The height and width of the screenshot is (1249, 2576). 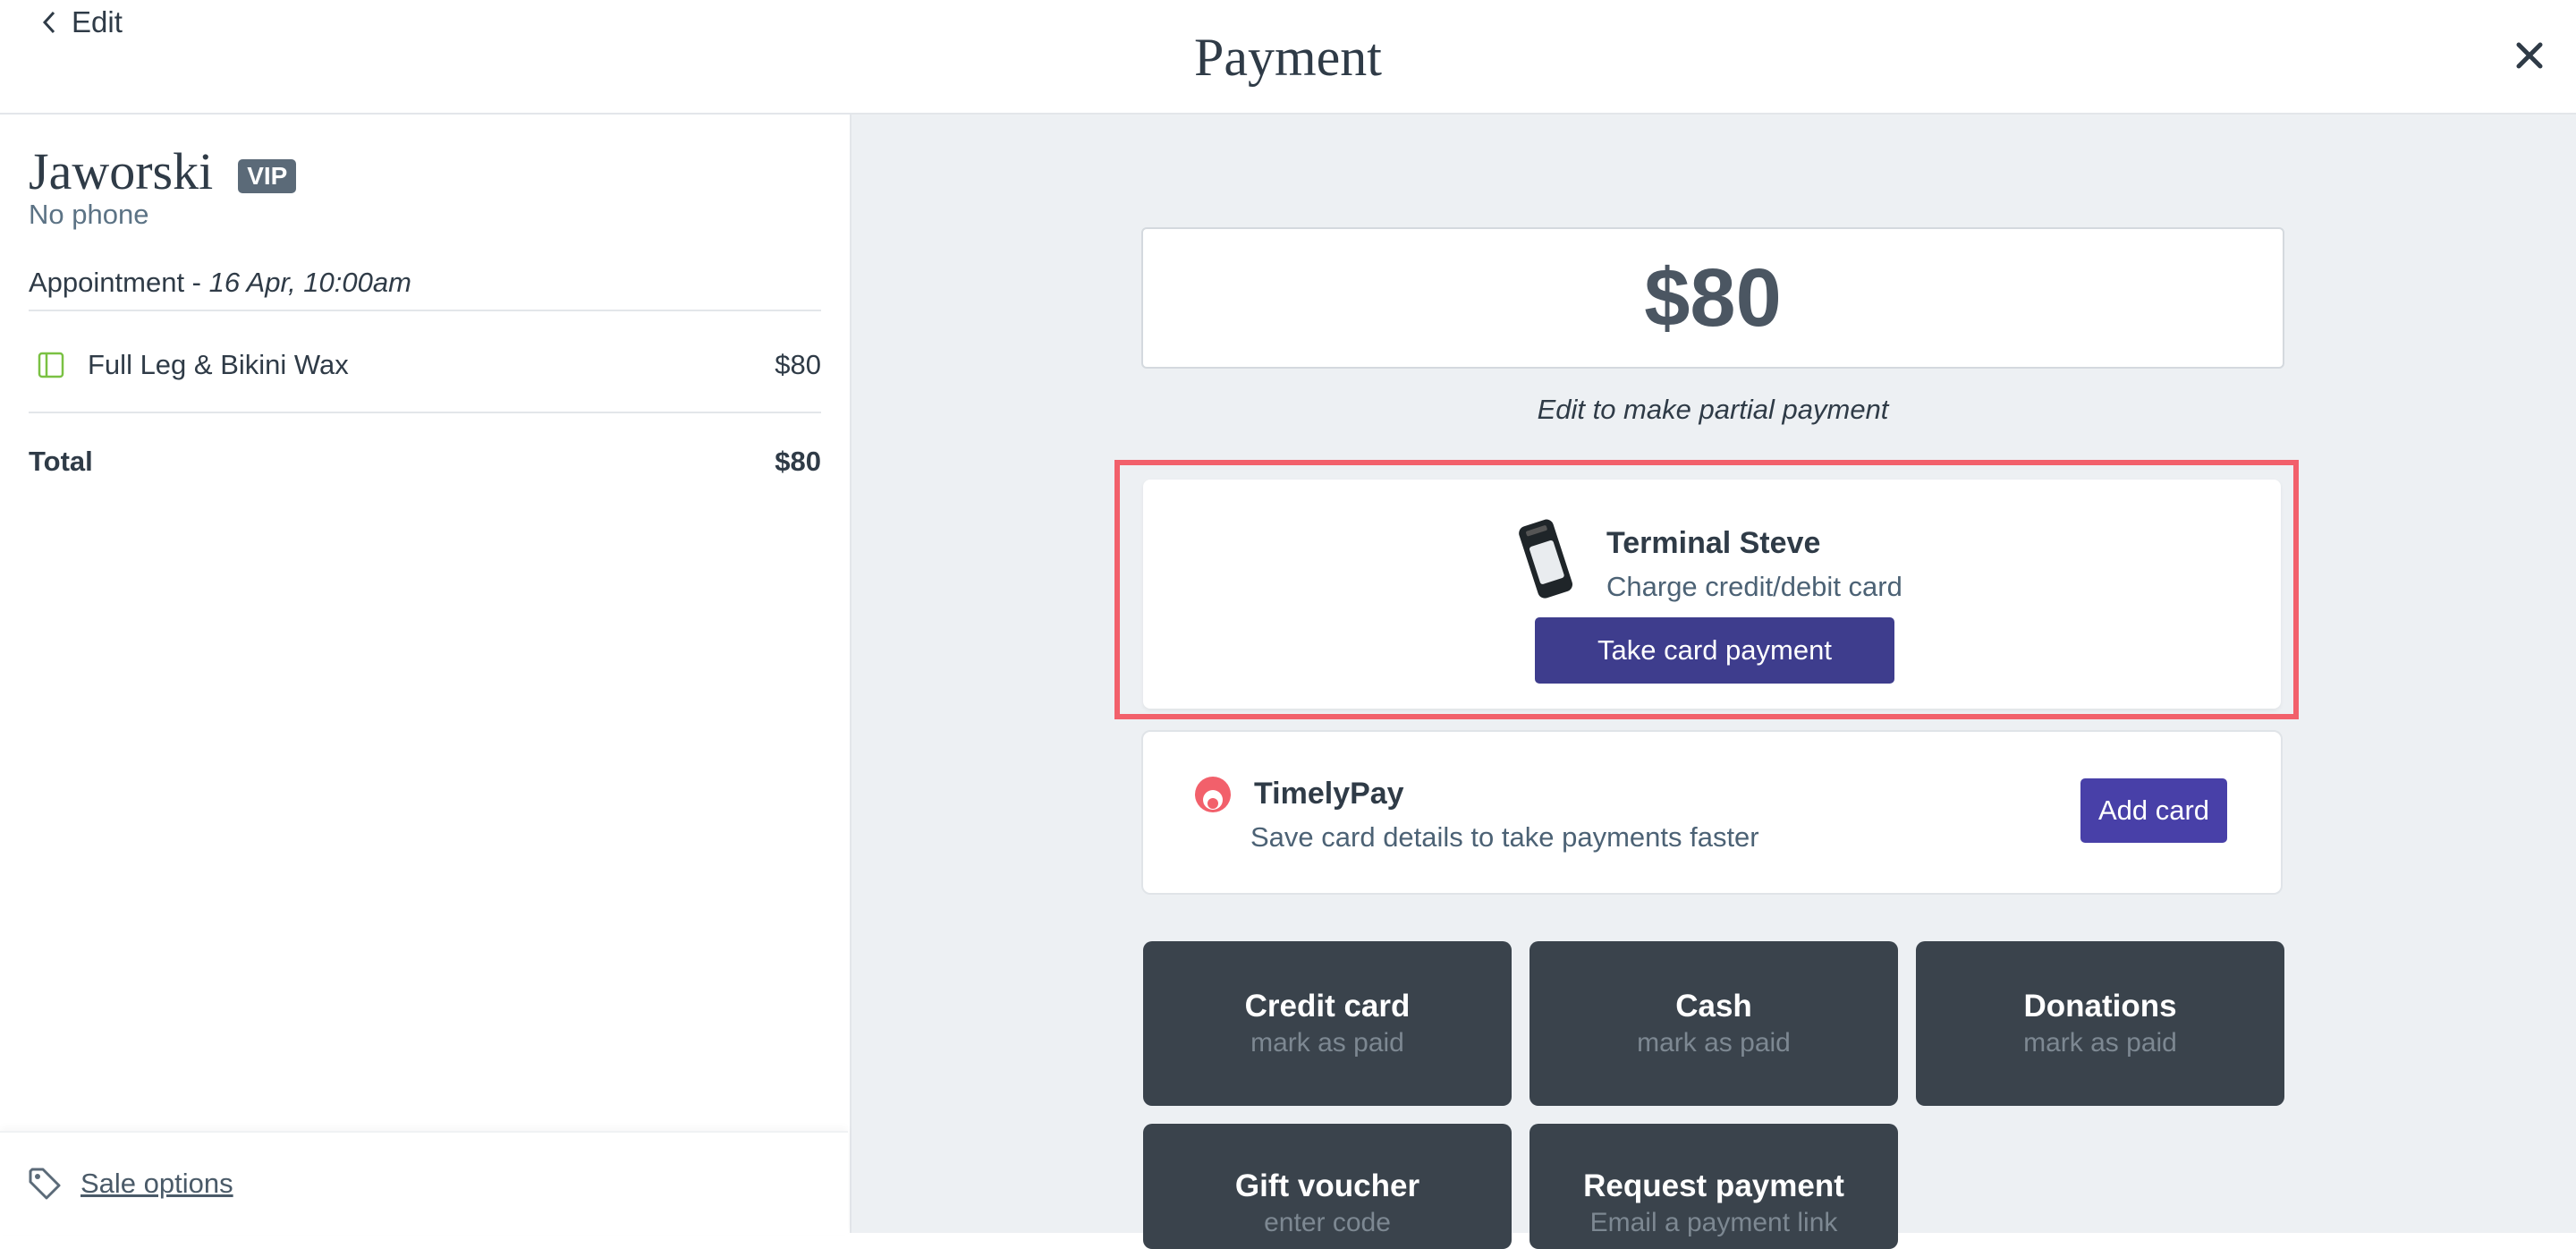 What do you see at coordinates (218, 364) in the screenshot?
I see `item-name: Full Leg & Bikini Wax` at bounding box center [218, 364].